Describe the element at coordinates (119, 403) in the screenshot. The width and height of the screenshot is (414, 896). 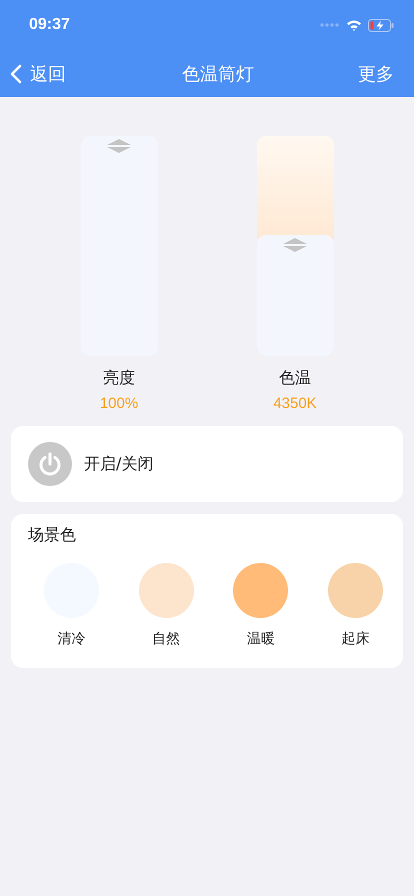
I see `slider-value: 100%` at that location.